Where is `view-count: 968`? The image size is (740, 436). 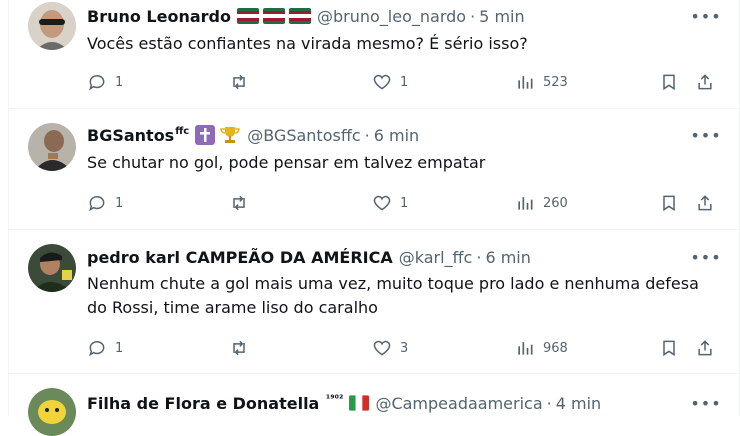 view-count: 968 is located at coordinates (555, 348).